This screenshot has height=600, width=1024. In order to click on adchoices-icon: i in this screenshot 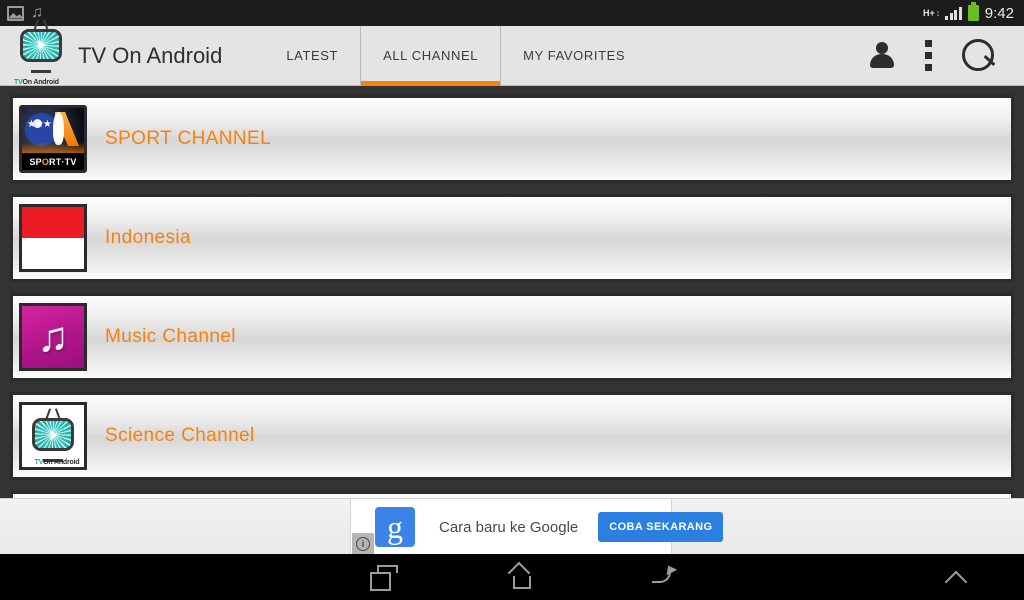, I will do `click(363, 544)`.